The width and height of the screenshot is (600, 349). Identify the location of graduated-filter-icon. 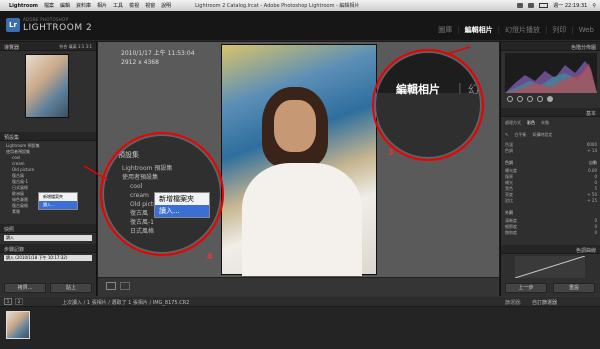
(540, 99).